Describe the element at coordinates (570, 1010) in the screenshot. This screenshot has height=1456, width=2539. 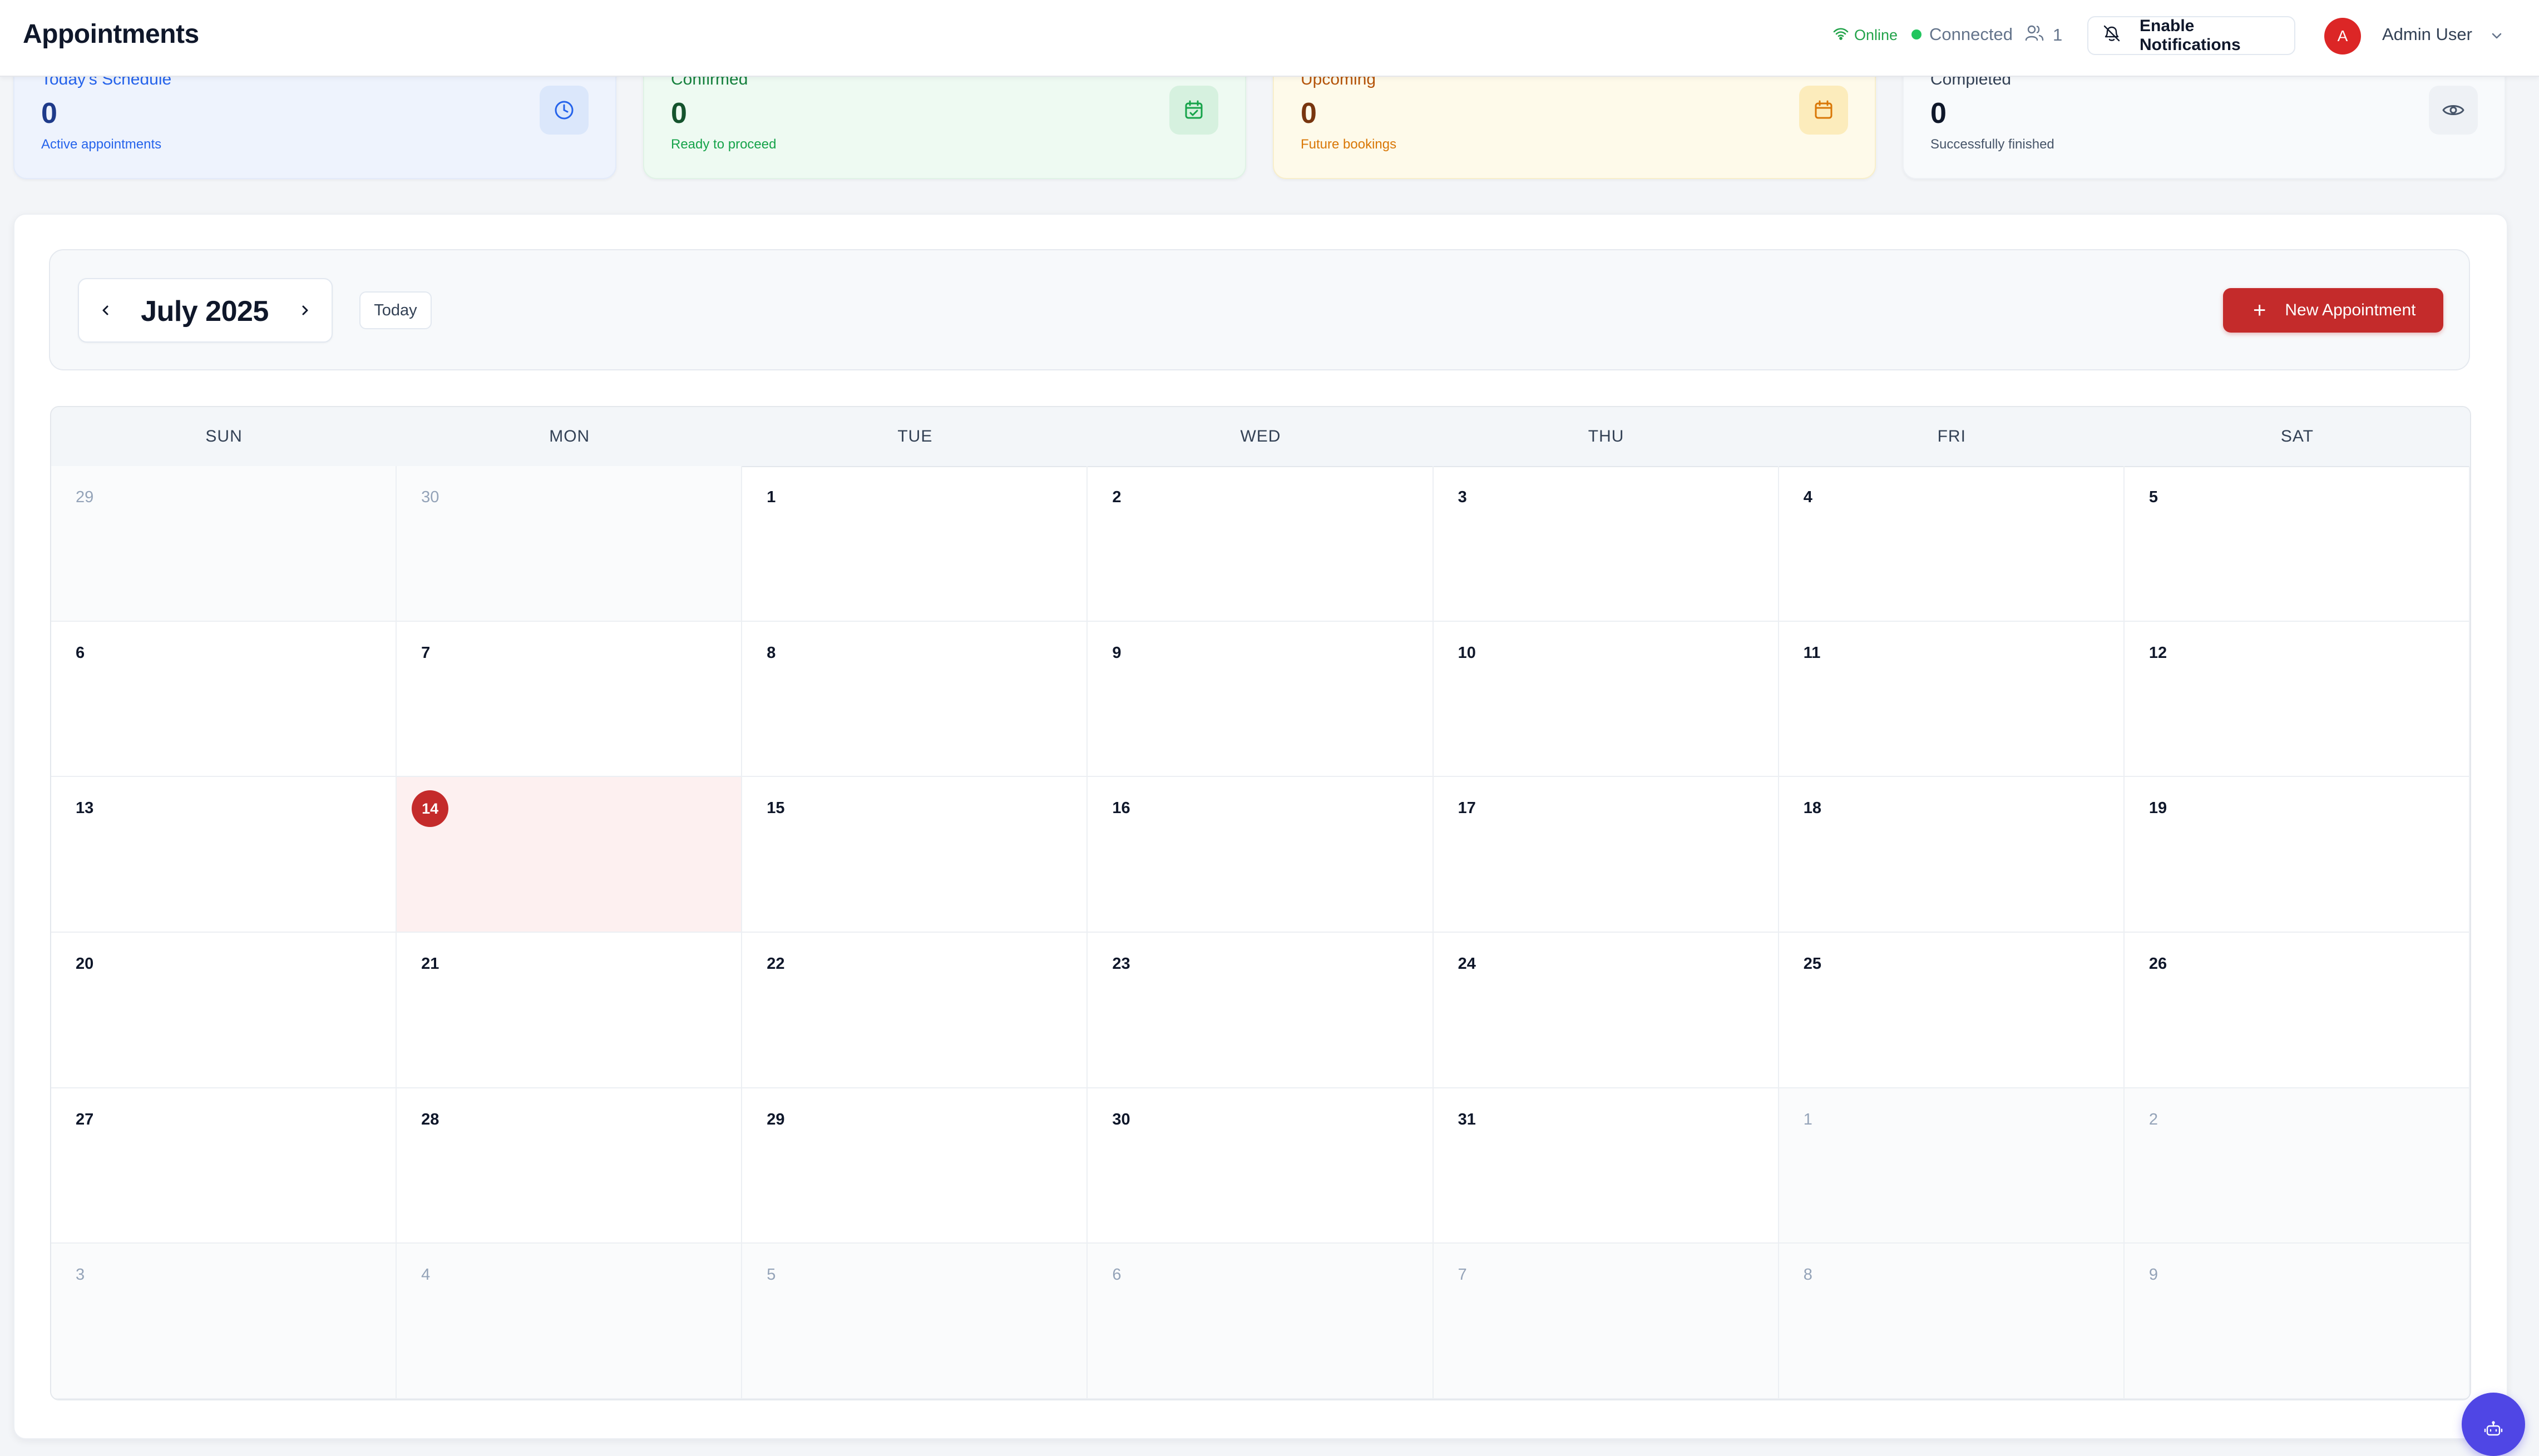
I see `day-cell: 21` at that location.